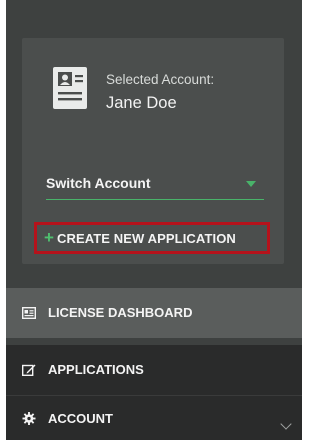  I want to click on nav-label: ACCOUNT, so click(80, 418).